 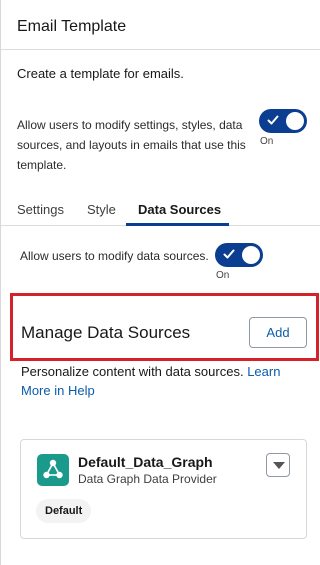 What do you see at coordinates (267, 141) in the screenshot?
I see `modify-settings-state: On` at bounding box center [267, 141].